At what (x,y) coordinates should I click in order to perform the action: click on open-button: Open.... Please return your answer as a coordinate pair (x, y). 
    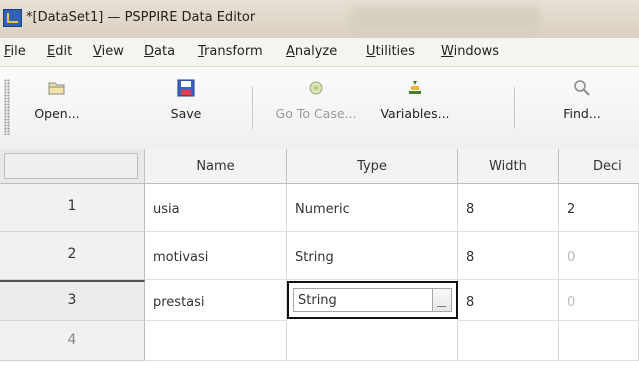
    Looking at the image, I should click on (57, 100).